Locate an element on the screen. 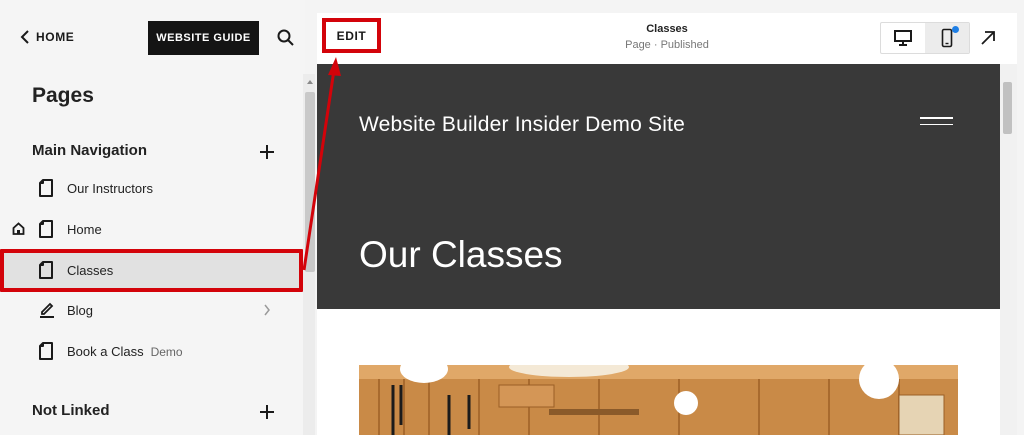  preview-scroll-thumb is located at coordinates (1007, 108).